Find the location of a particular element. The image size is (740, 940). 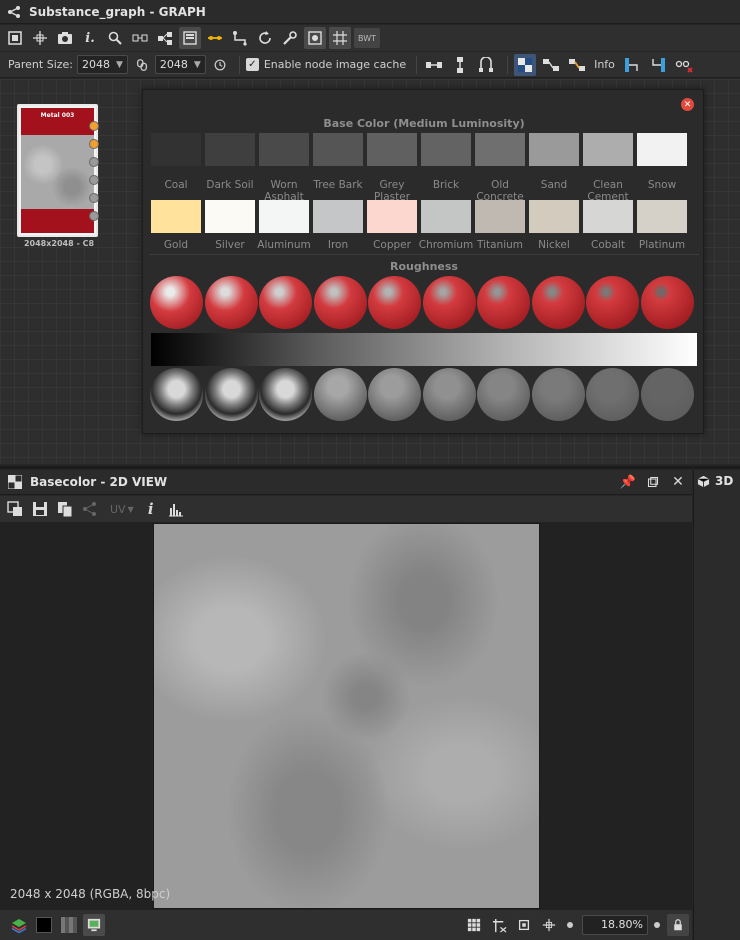

reroute-icon is located at coordinates (486, 64).